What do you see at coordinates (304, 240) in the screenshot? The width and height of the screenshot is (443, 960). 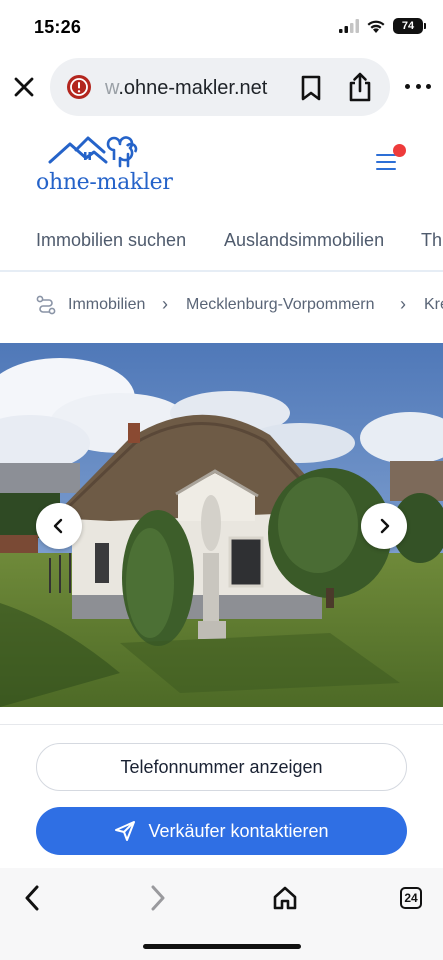 I see `nav-tab-auslandsimmobilien: Auslandsimmobilien` at bounding box center [304, 240].